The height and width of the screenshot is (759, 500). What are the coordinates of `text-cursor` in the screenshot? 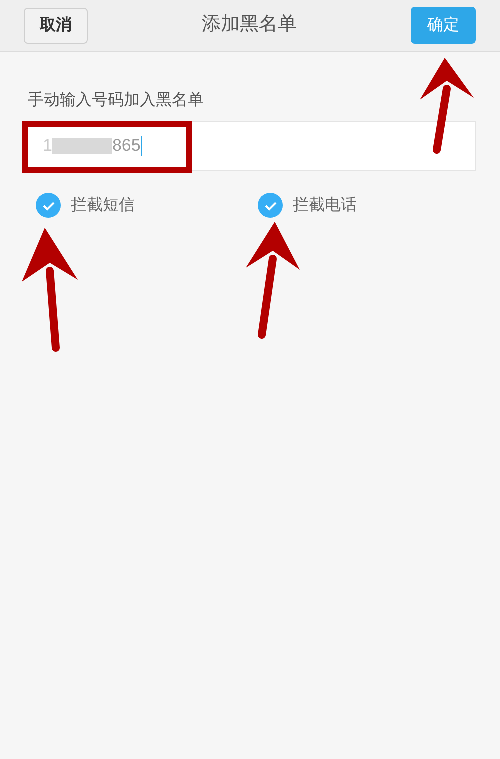 It's located at (141, 146).